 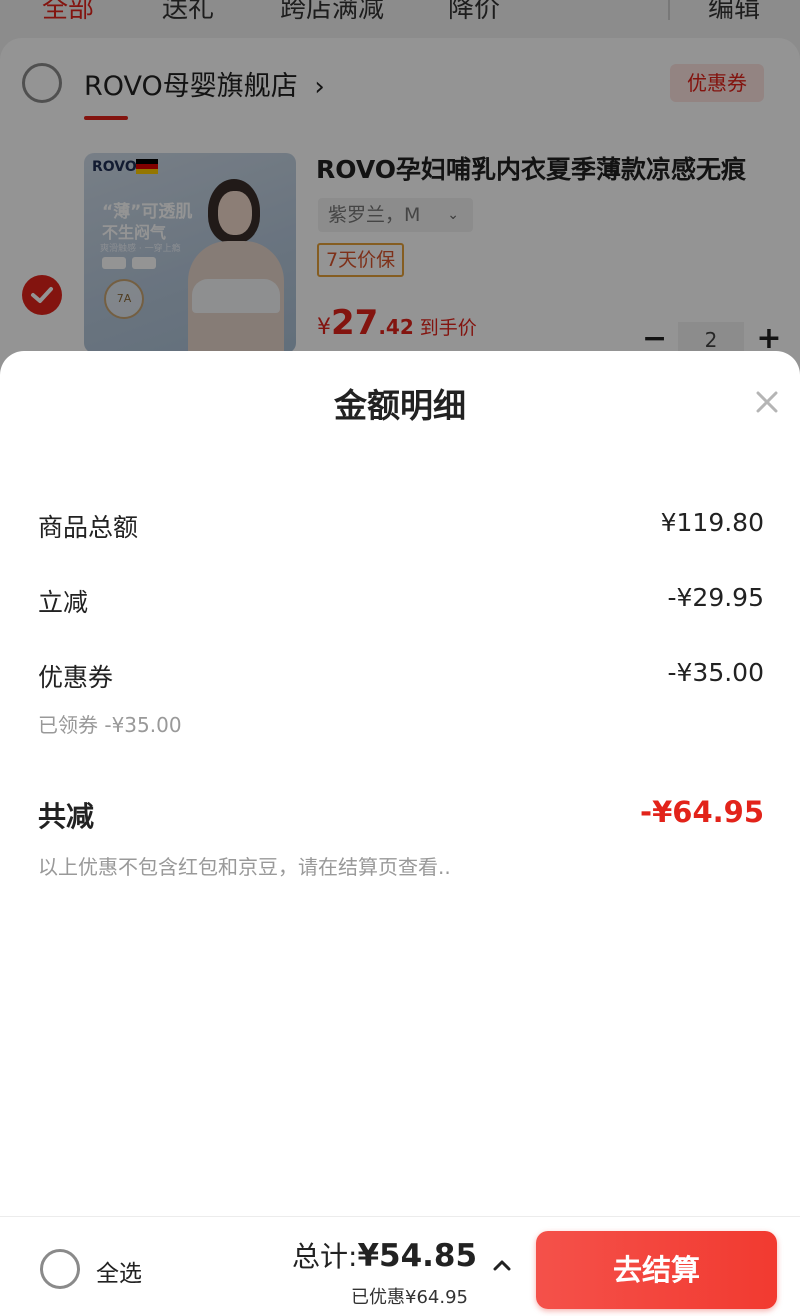 I want to click on saved-amount: 已优惠¥64.95, so click(x=409, y=1297).